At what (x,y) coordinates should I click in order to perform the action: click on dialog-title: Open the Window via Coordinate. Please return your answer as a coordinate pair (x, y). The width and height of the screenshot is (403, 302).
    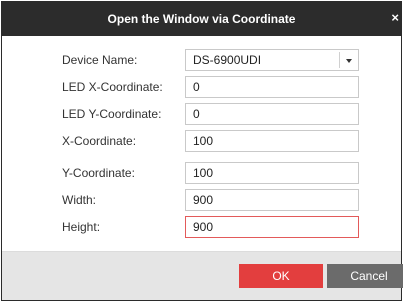
    Looking at the image, I should click on (201, 19).